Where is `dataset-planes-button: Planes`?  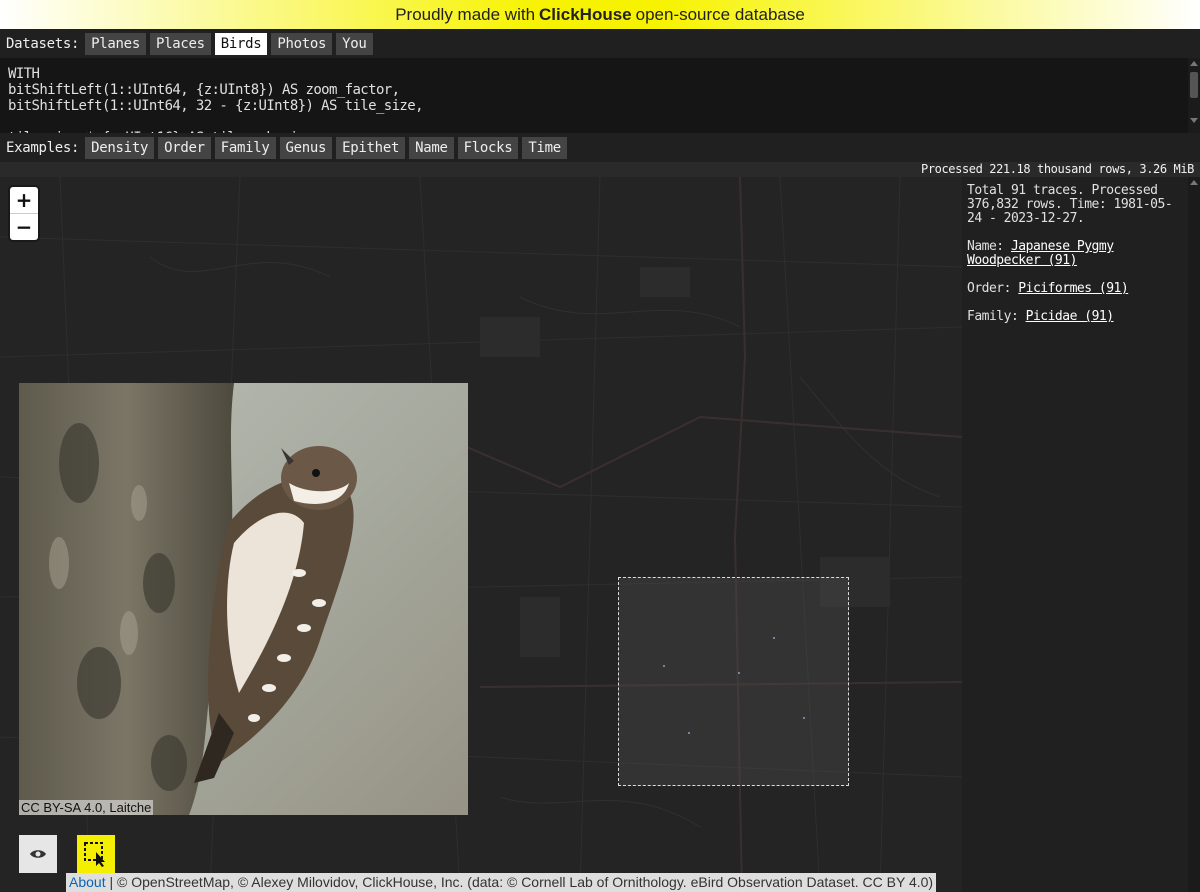 dataset-planes-button: Planes is located at coordinates (115, 44).